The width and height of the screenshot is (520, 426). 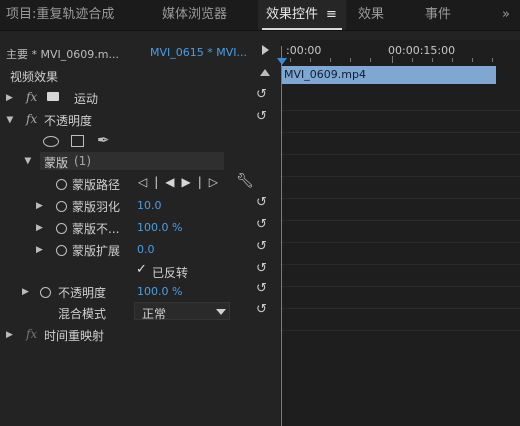 What do you see at coordinates (9, 120) in the screenshot?
I see `collapse-opacity-icon: ▶` at bounding box center [9, 120].